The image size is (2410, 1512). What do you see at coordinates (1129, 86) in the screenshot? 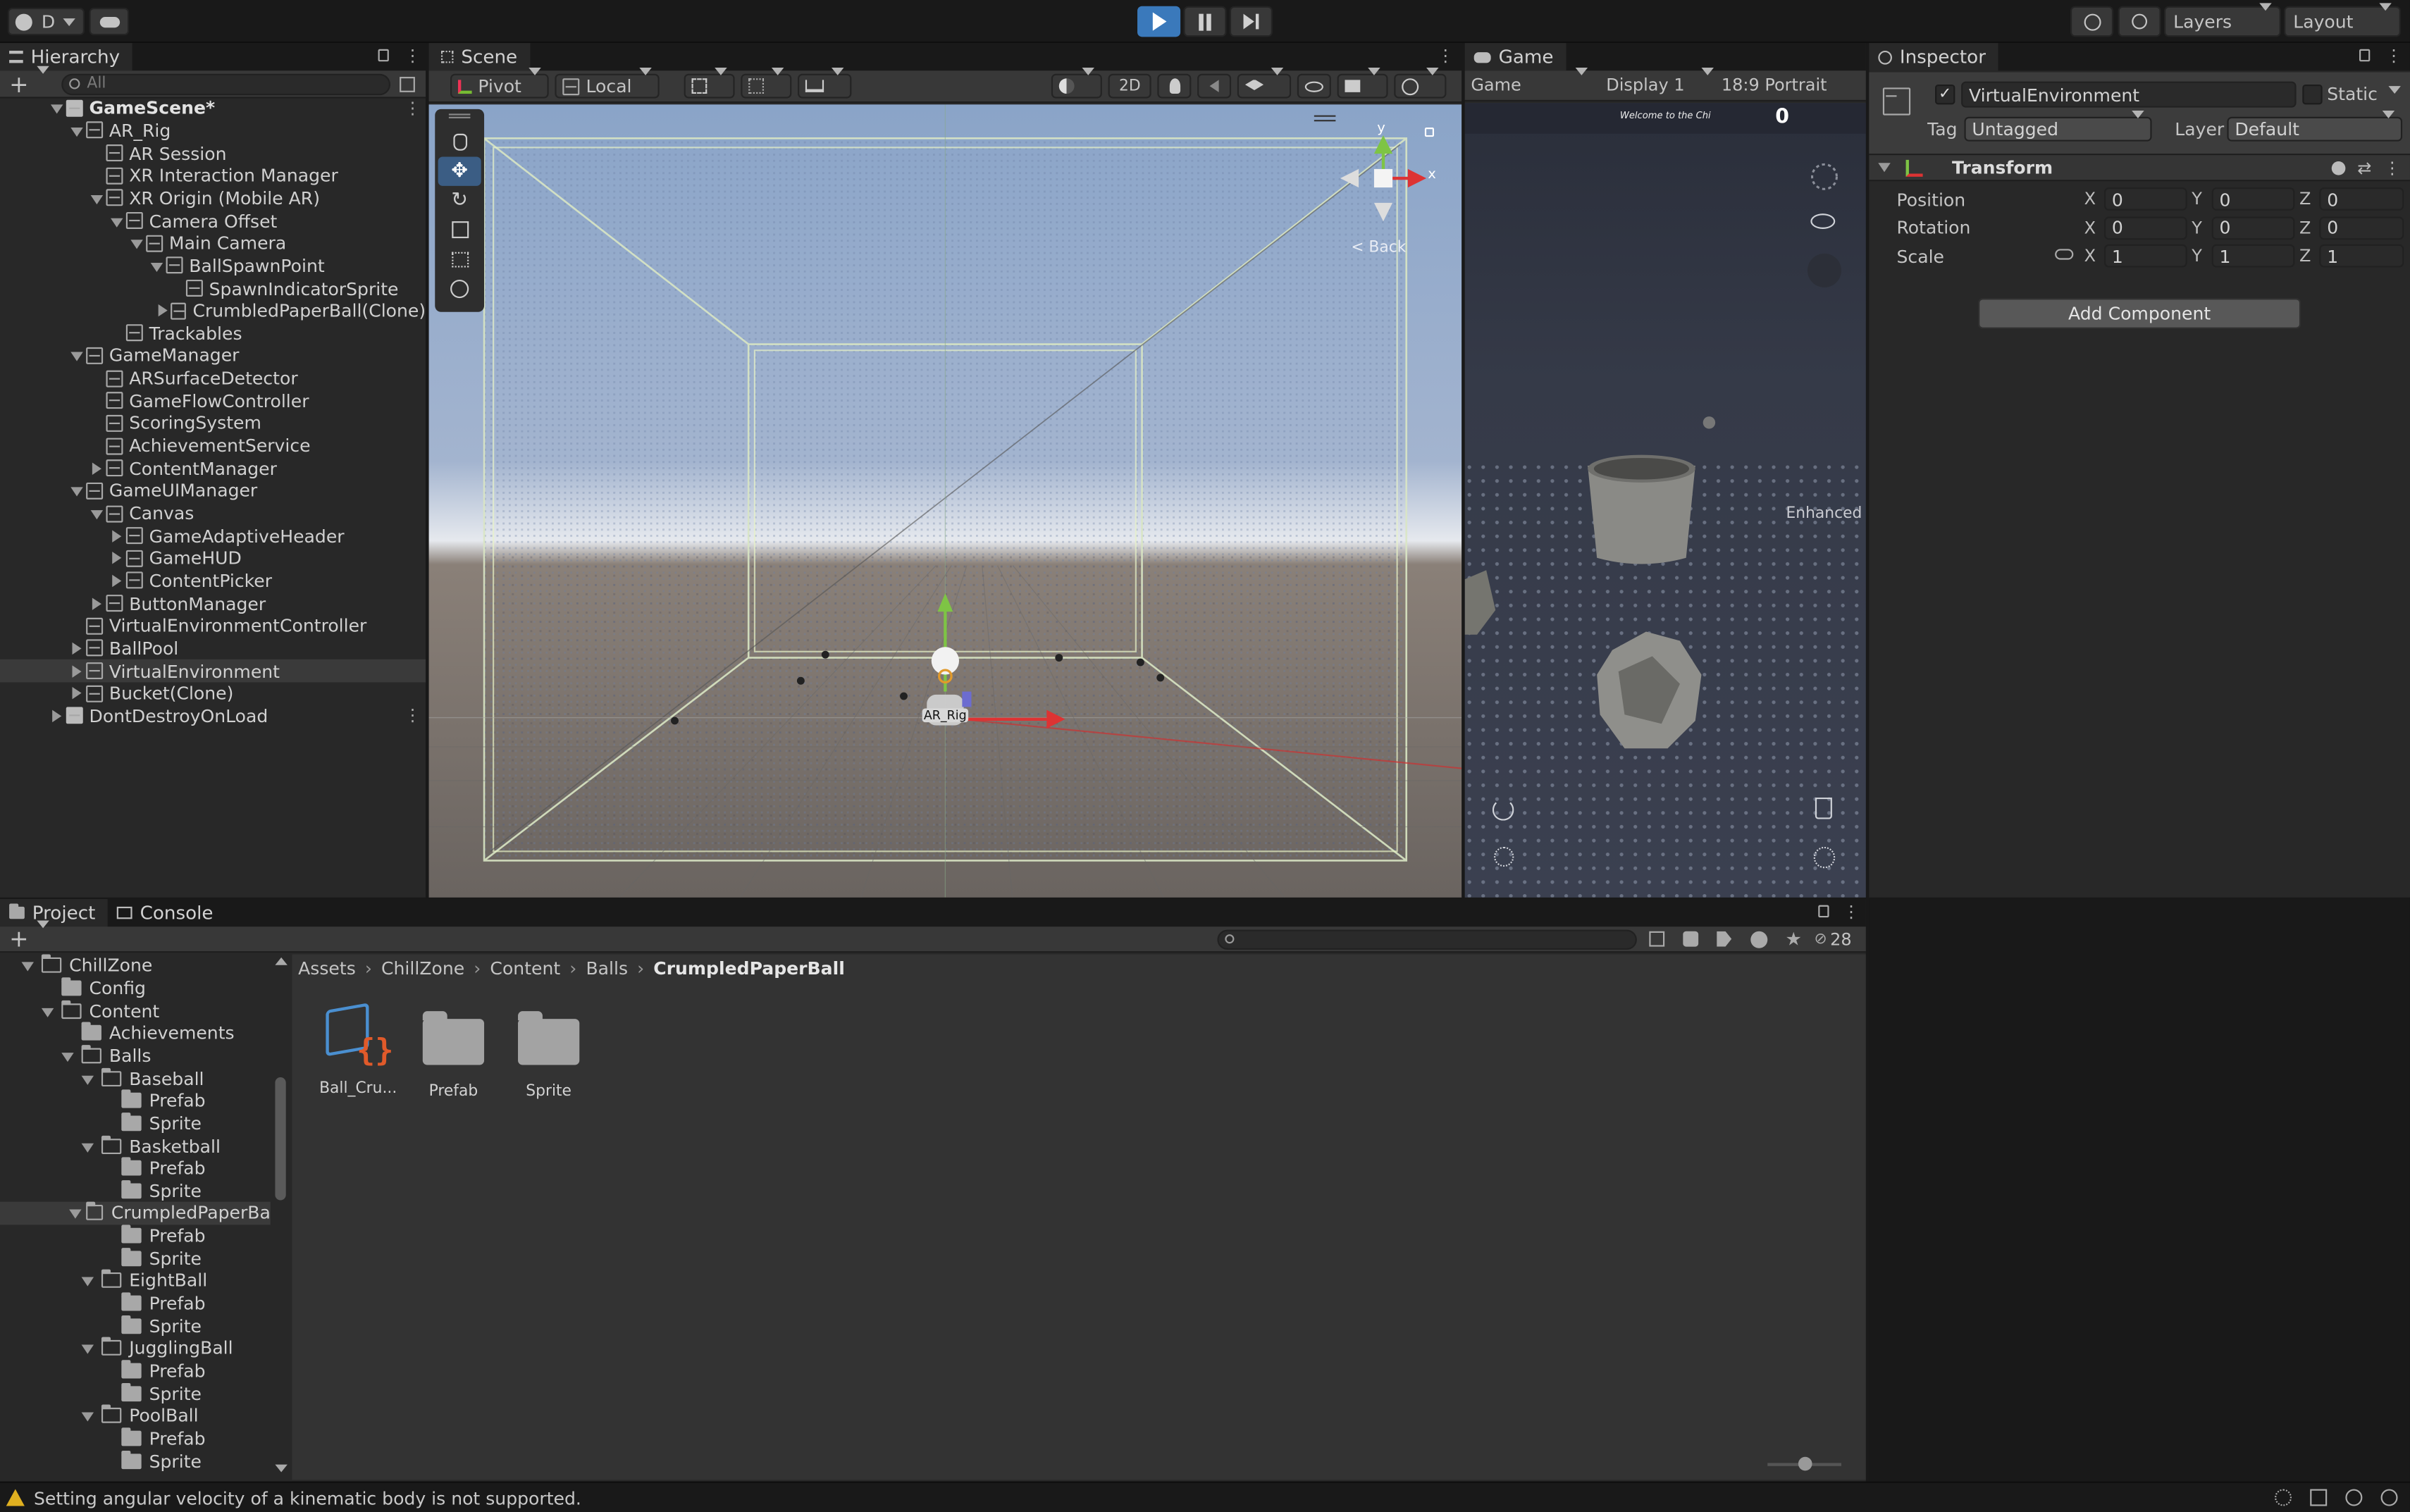
I see `toggle-2d-button: 2D` at bounding box center [1129, 86].